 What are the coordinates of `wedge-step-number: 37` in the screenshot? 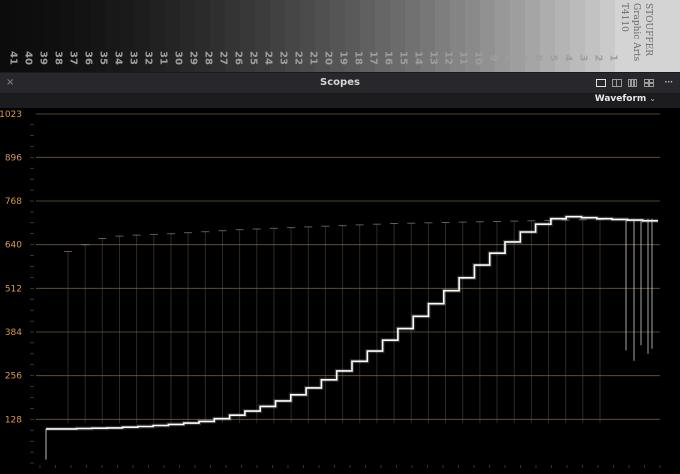 It's located at (73, 58).